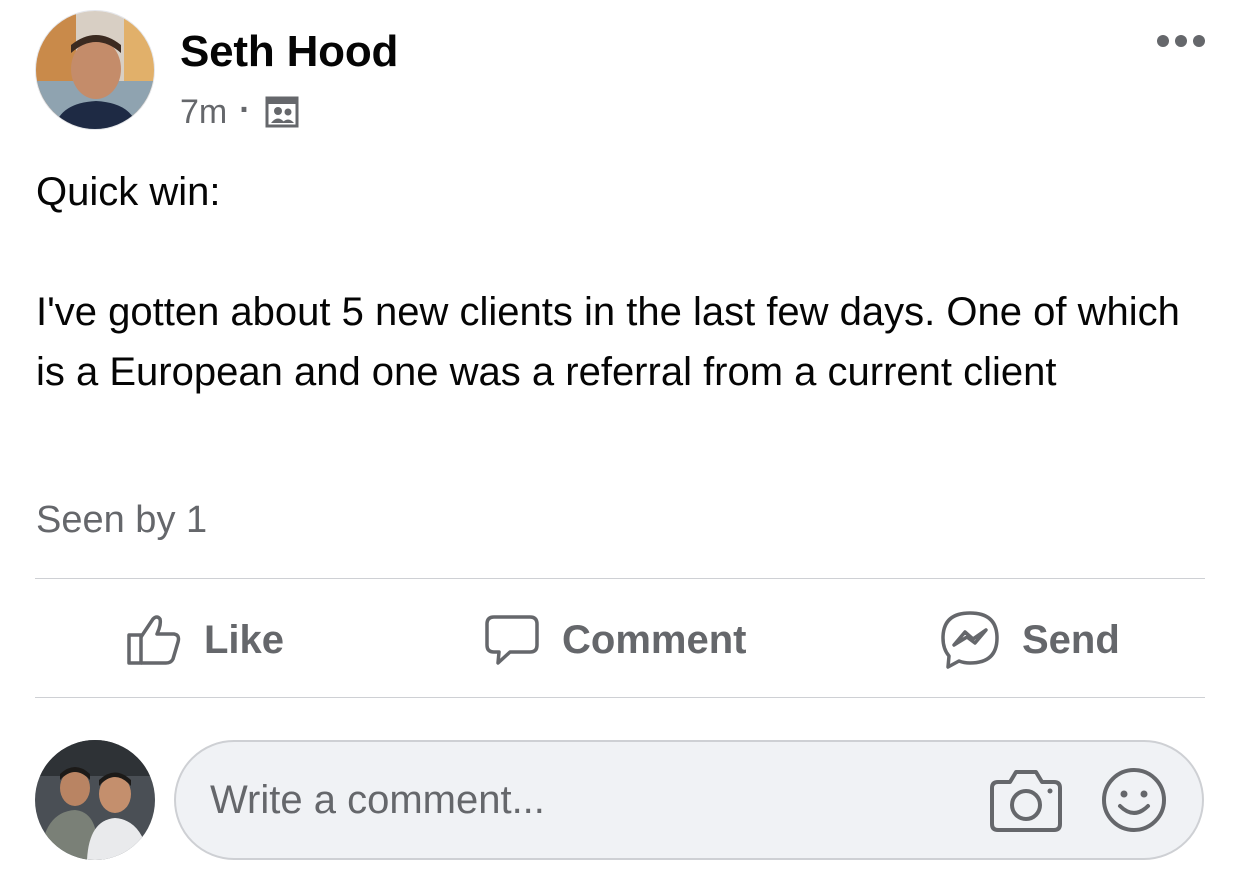 Image resolution: width=1241 pixels, height=879 pixels. What do you see at coordinates (1071, 639) in the screenshot?
I see `send-label: Send` at bounding box center [1071, 639].